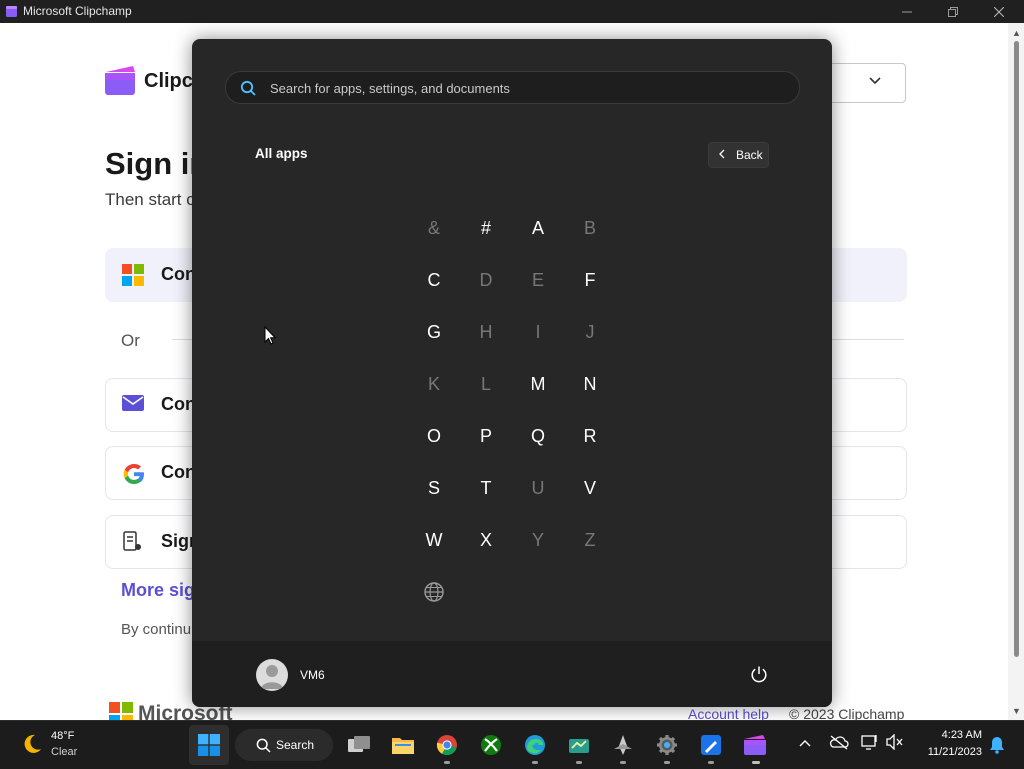 Image resolution: width=1024 pixels, height=769 pixels. I want to click on start-button, so click(209, 745).